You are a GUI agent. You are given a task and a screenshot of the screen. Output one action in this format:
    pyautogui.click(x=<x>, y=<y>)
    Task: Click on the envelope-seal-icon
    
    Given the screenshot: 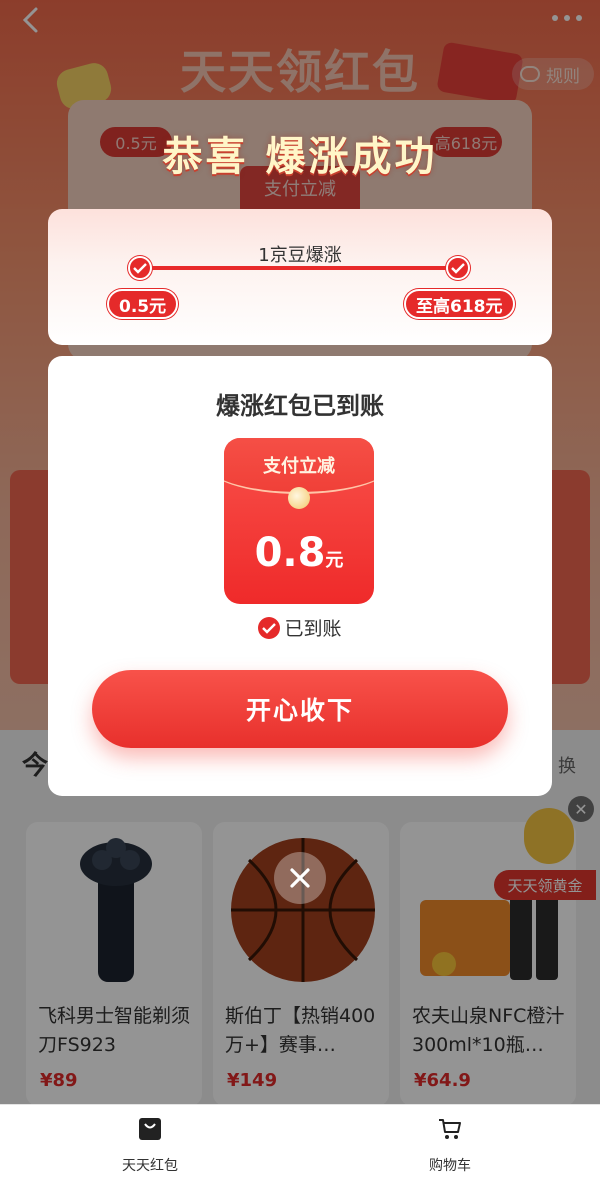 What is the action you would take?
    pyautogui.click(x=299, y=498)
    